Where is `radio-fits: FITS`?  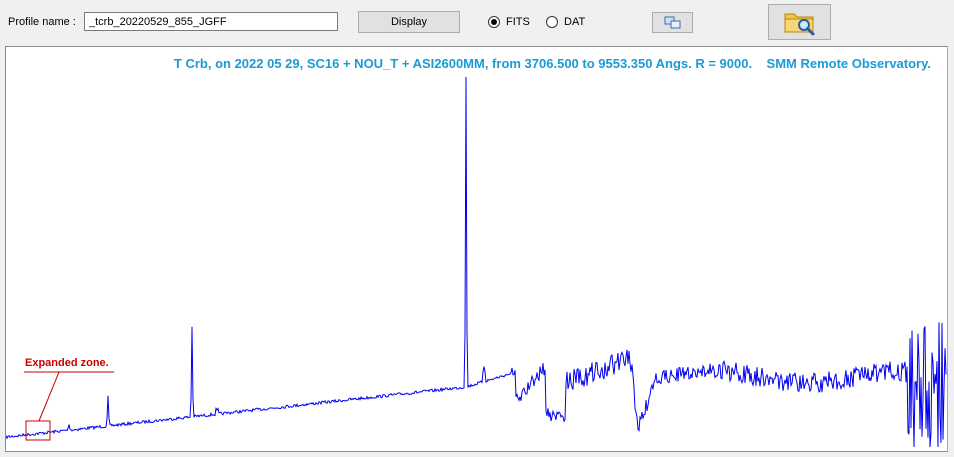 radio-fits: FITS is located at coordinates (509, 22).